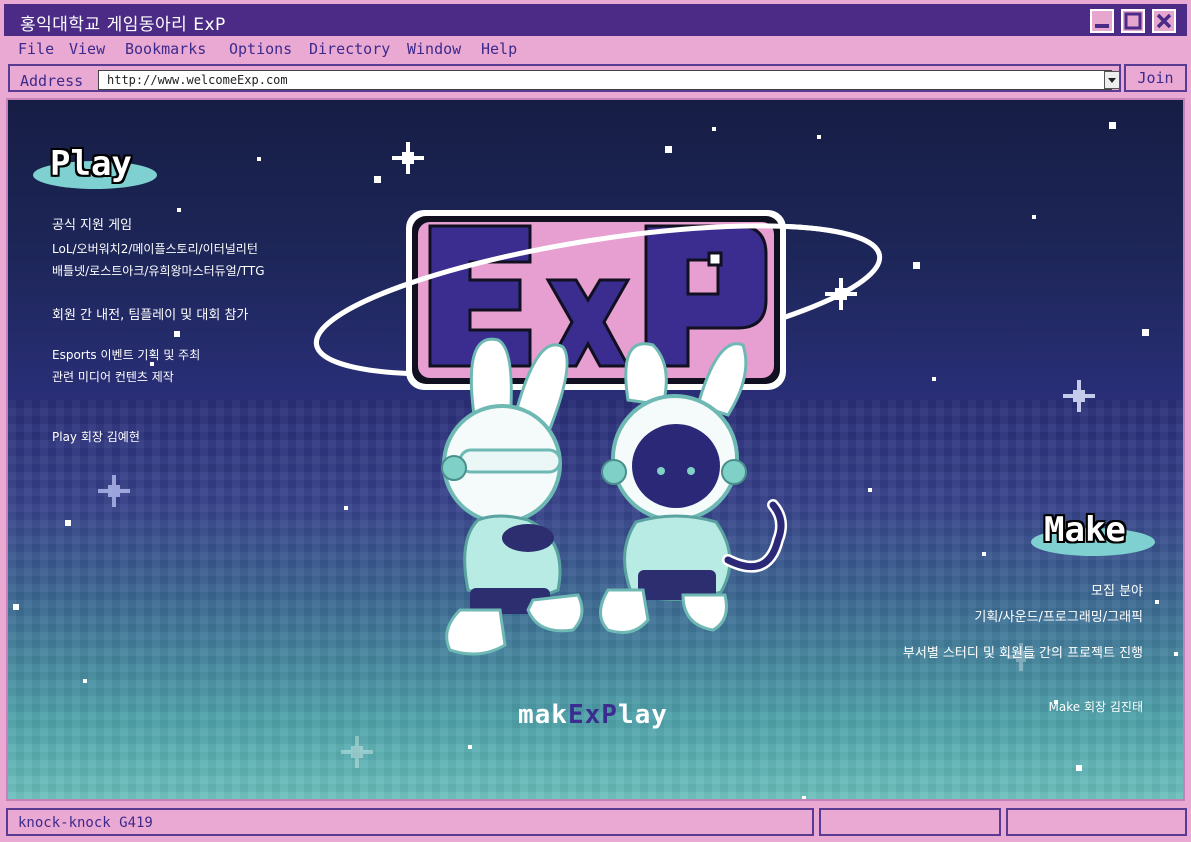  I want to click on play-line-1: 공식 지원 게임, so click(92, 225).